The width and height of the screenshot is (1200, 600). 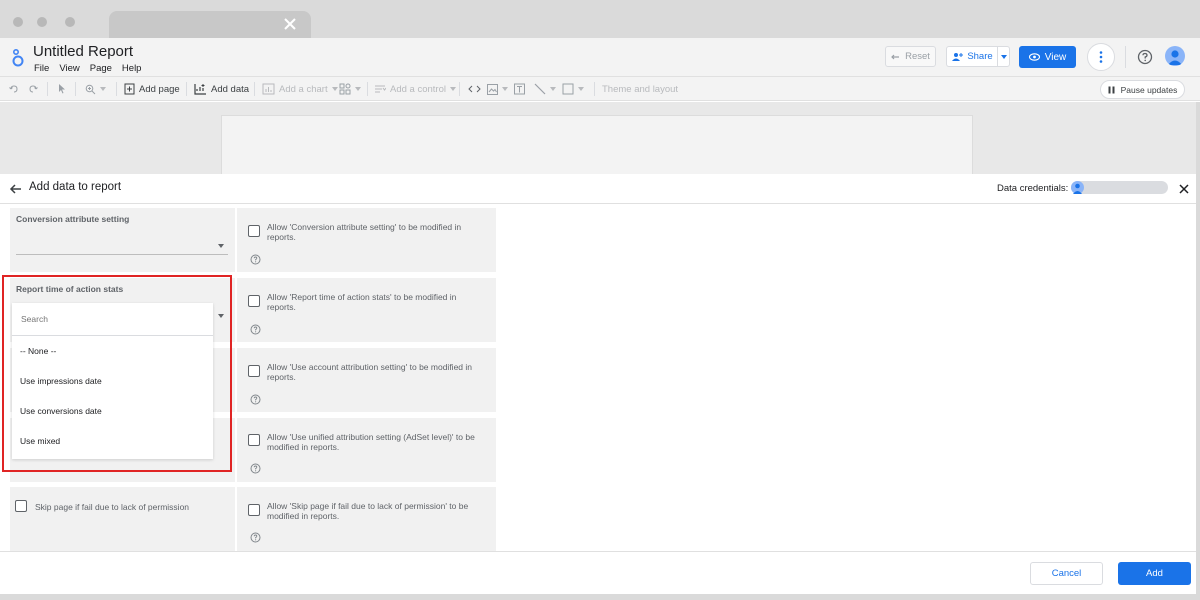 What do you see at coordinates (350, 89) in the screenshot?
I see `community-viz-button` at bounding box center [350, 89].